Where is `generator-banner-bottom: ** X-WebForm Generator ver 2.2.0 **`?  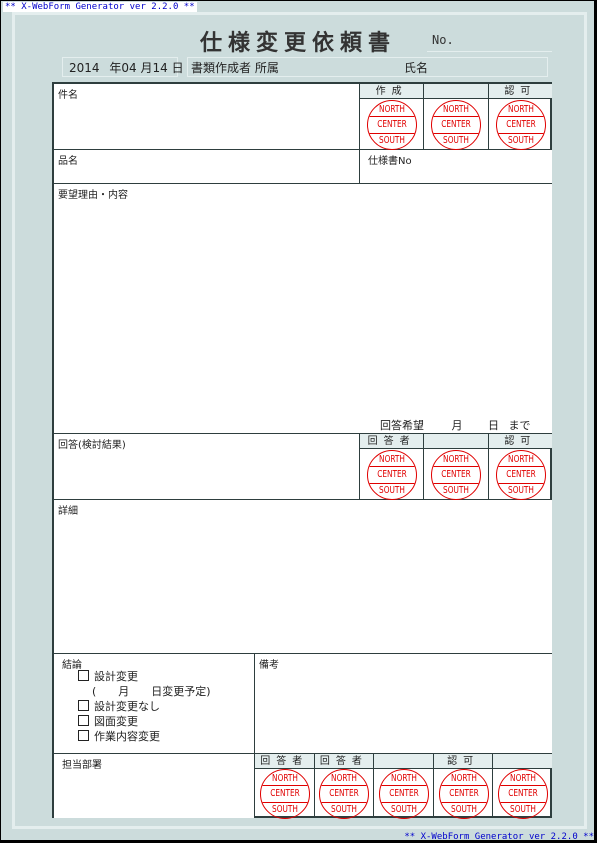 generator-banner-bottom: ** X-WebForm Generator ver 2.2.0 ** is located at coordinates (499, 837).